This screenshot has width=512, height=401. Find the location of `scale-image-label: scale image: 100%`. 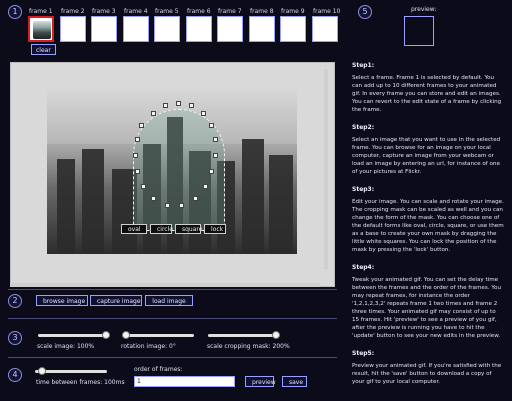

scale-image-label: scale image: 100% is located at coordinates (66, 346).